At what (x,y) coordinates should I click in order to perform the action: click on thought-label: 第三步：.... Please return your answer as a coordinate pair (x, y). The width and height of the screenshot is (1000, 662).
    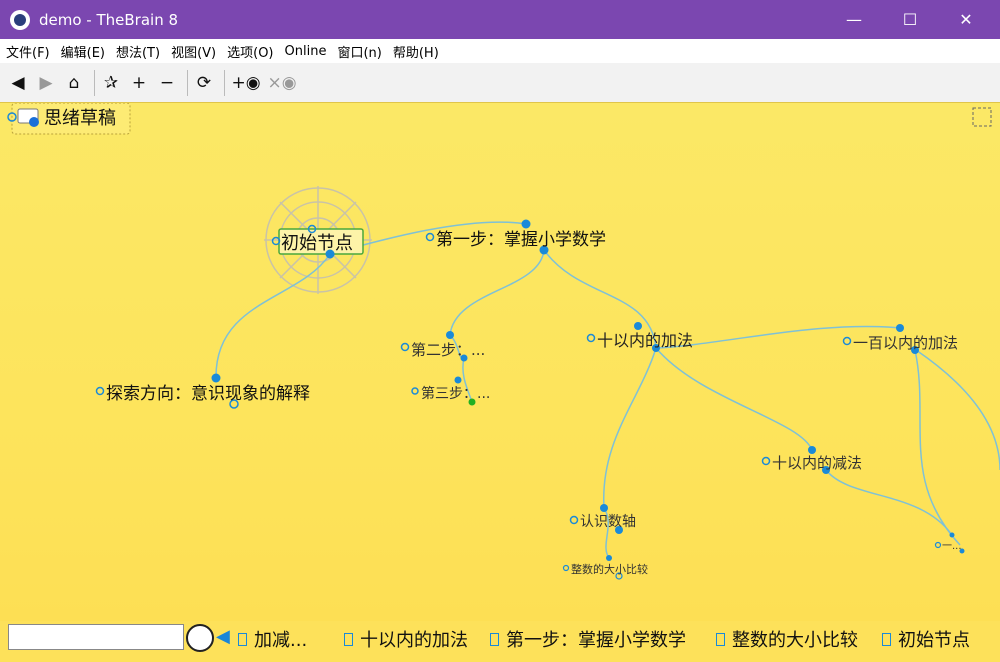
    Looking at the image, I should click on (455, 393).